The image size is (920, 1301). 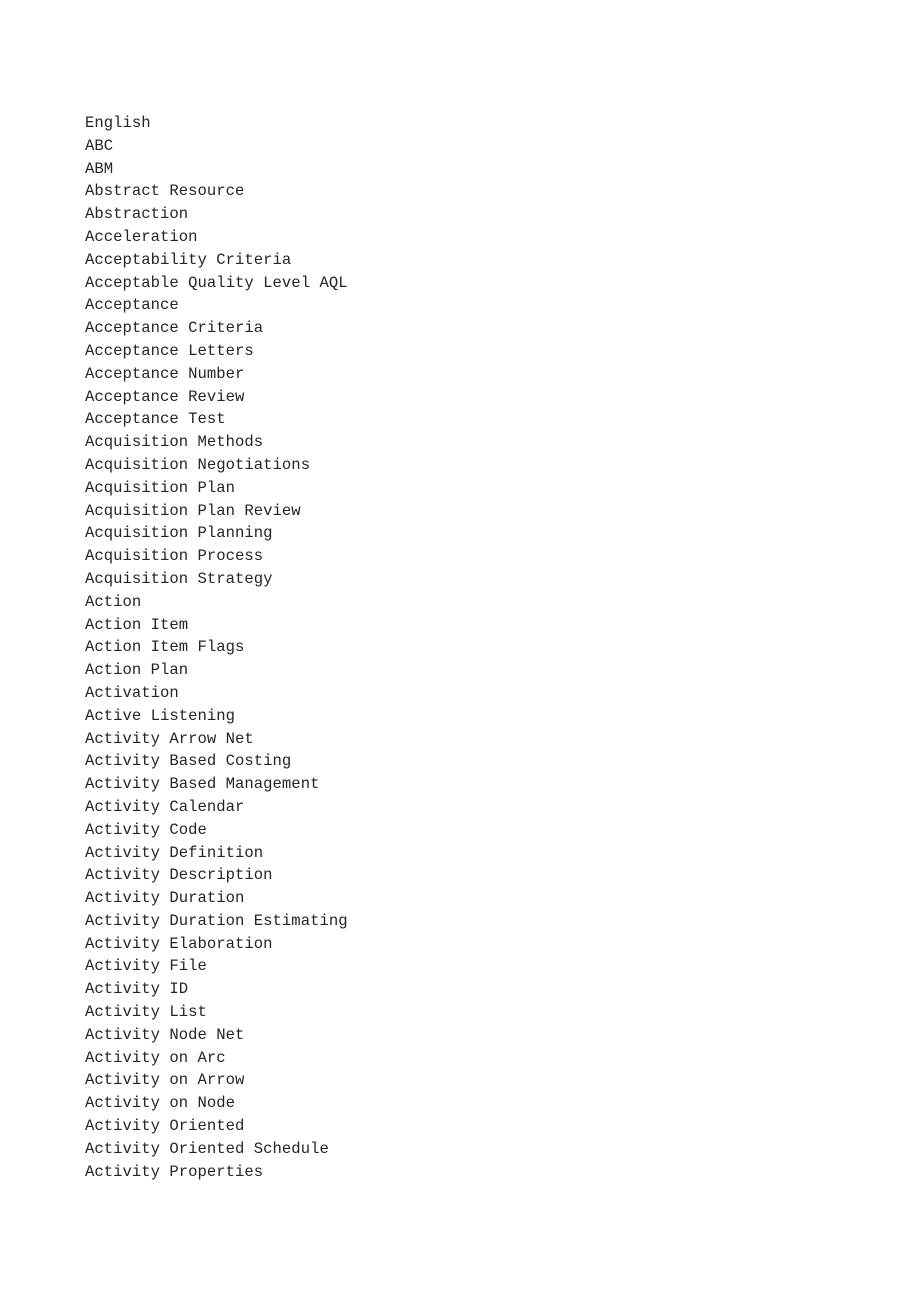 What do you see at coordinates (165, 1034) in the screenshot?
I see `term-list-item: Activity Node Net` at bounding box center [165, 1034].